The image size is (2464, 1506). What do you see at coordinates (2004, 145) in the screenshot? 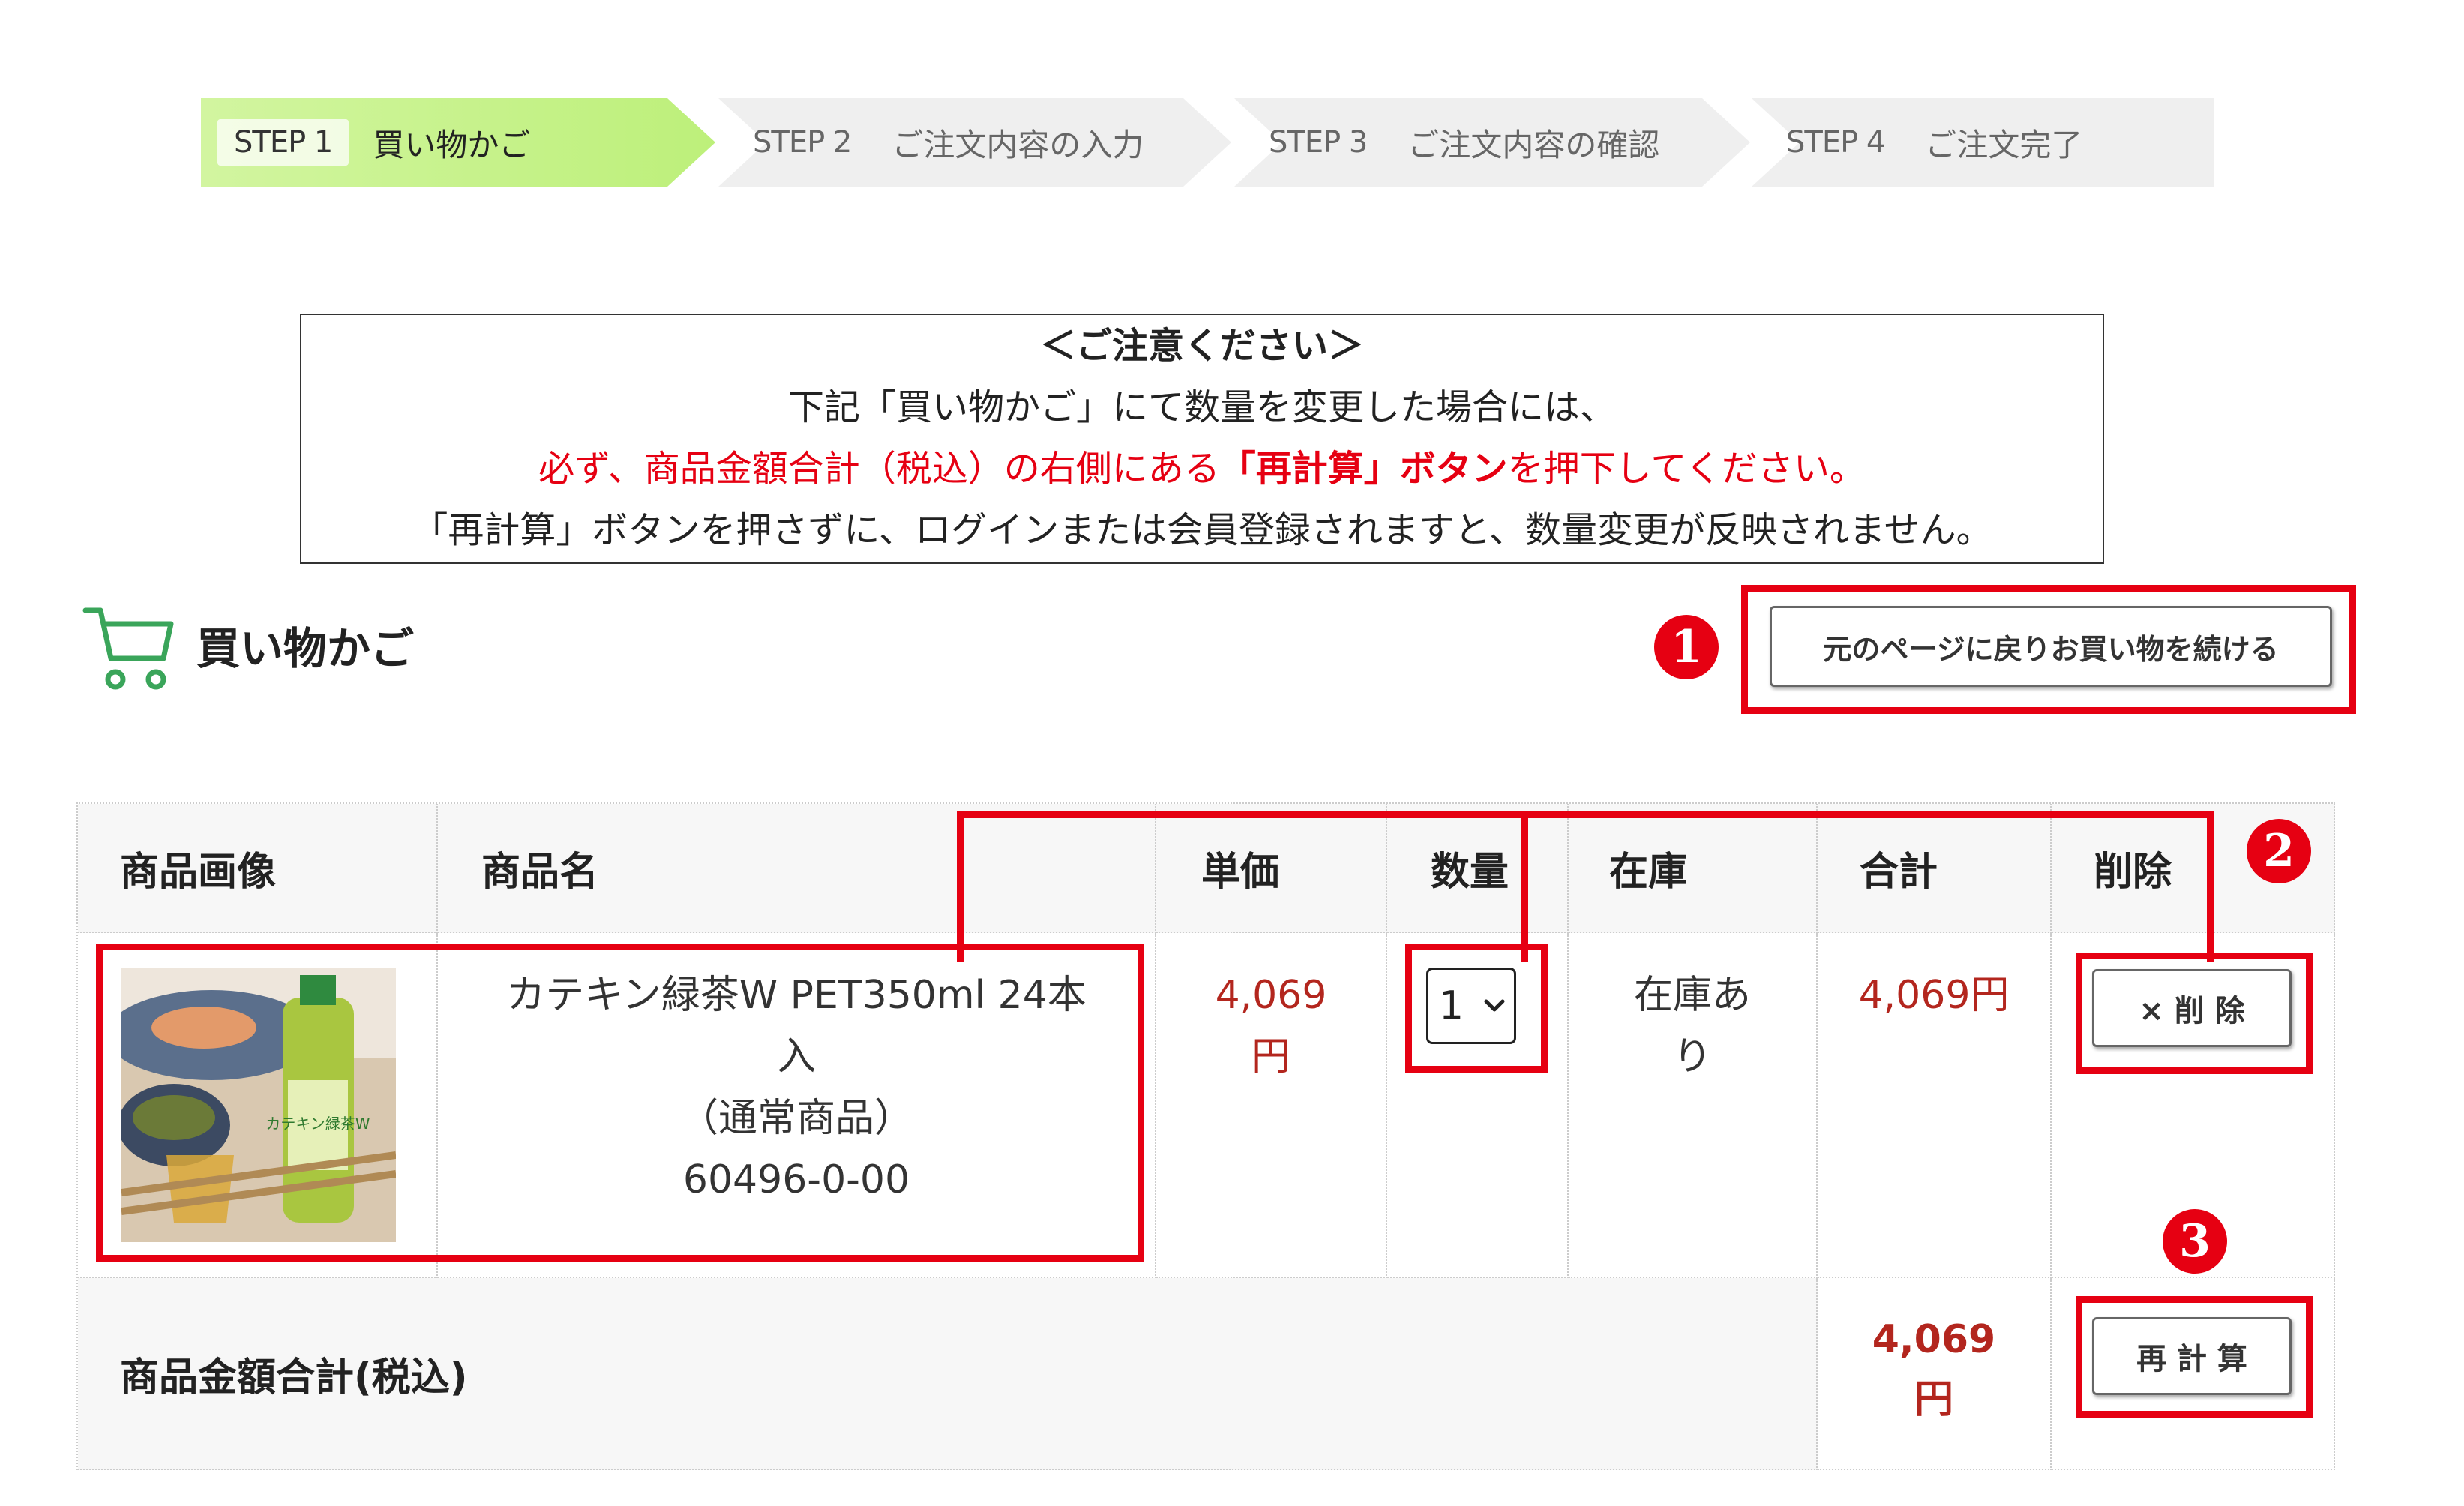
I see `step-label: ご注文完了` at bounding box center [2004, 145].